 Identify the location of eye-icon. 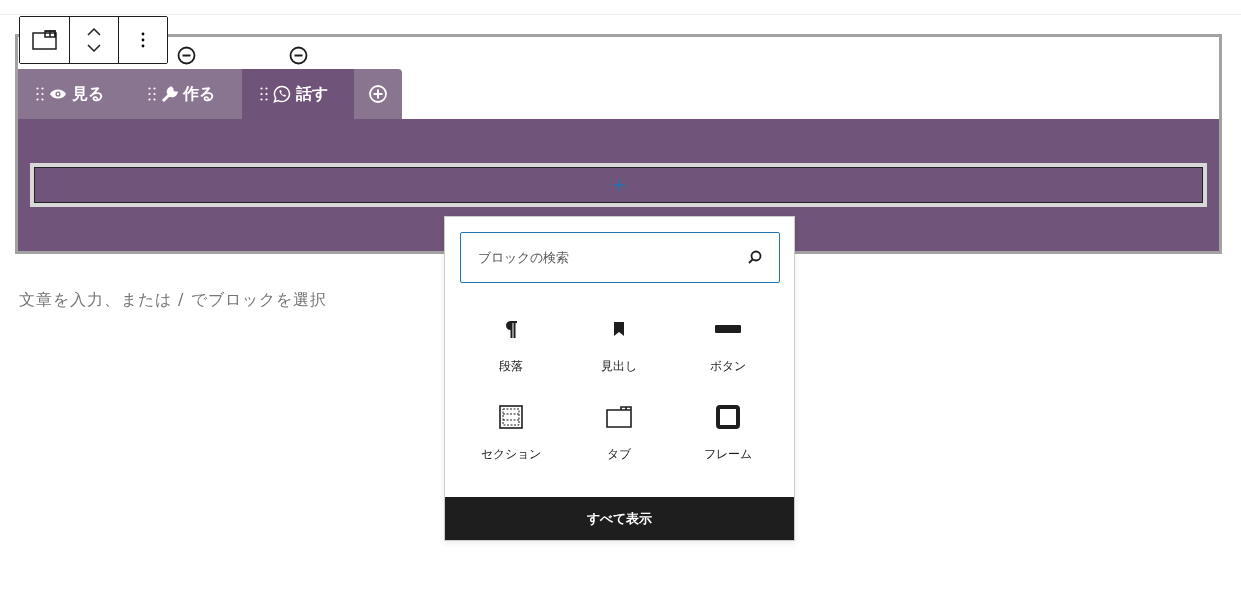
(58, 94).